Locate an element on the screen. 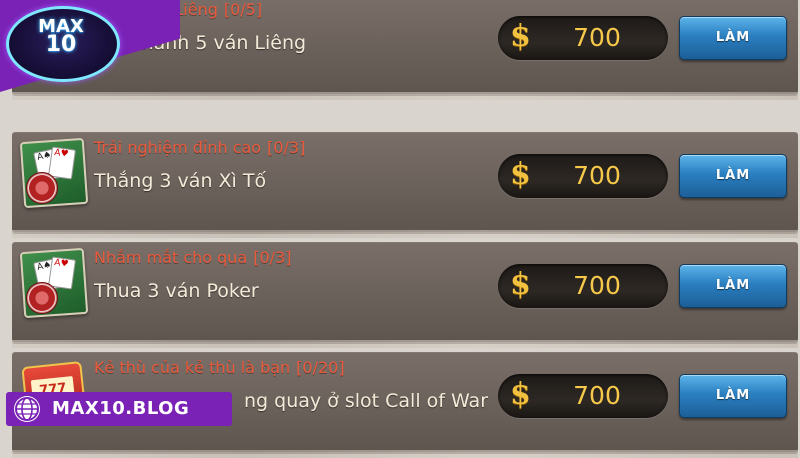 This screenshot has height=458, width=800. quest-description: ng quay ở slot Call of War is located at coordinates (366, 401).